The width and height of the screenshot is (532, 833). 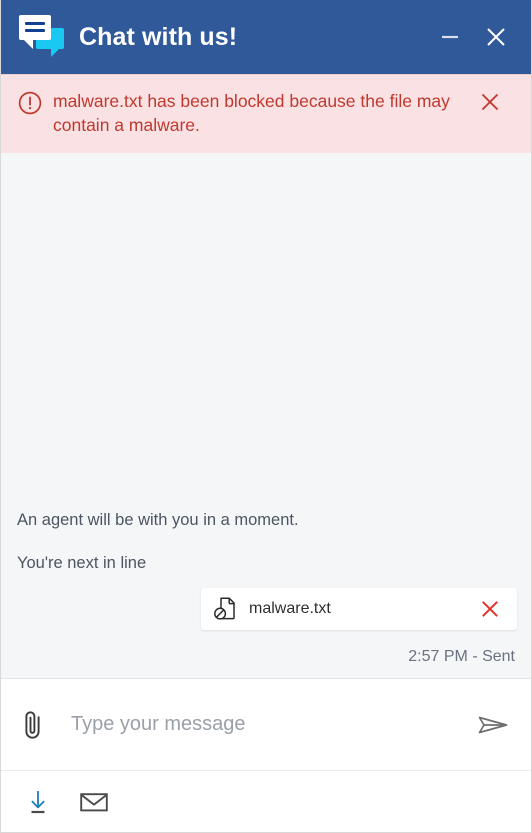 I want to click on minimize-icon, so click(x=450, y=37).